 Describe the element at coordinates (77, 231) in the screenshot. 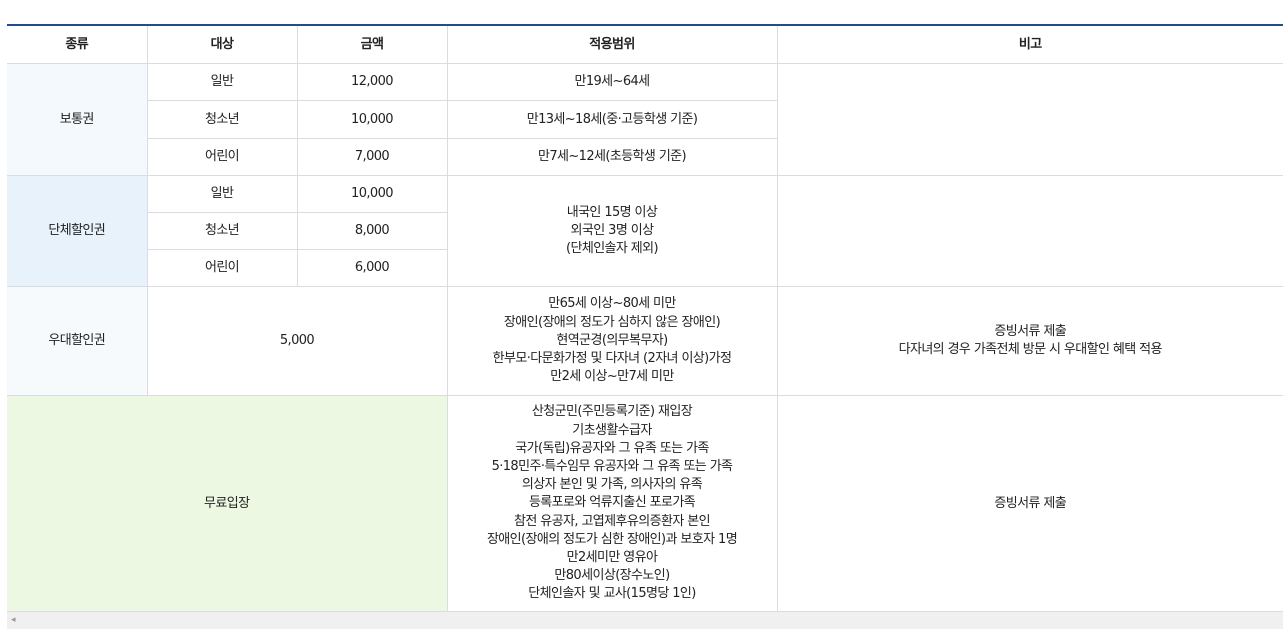

I see `type-group: 단체할인권` at that location.